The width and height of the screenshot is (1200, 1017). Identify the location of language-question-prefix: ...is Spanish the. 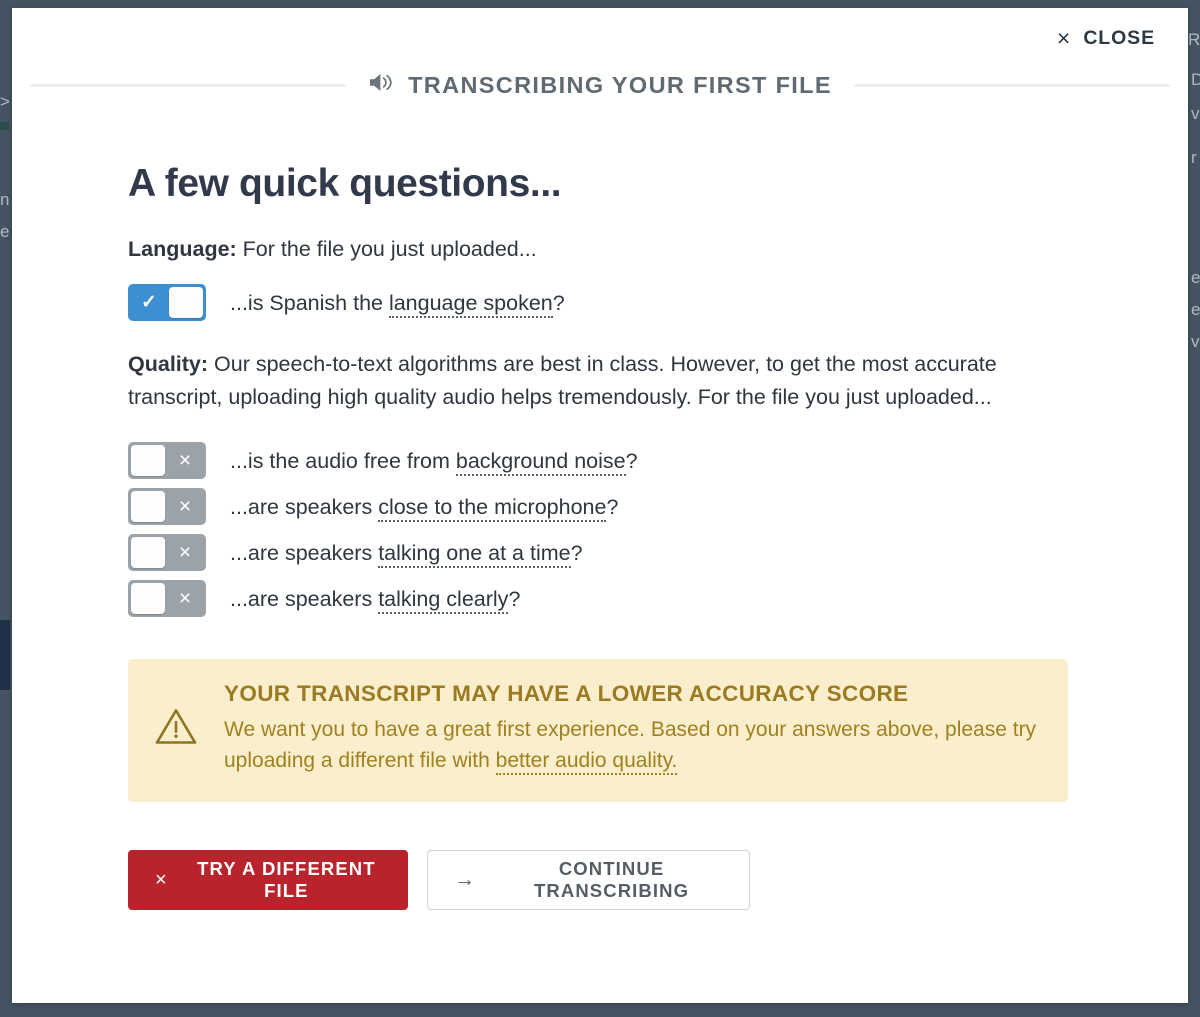
(309, 302).